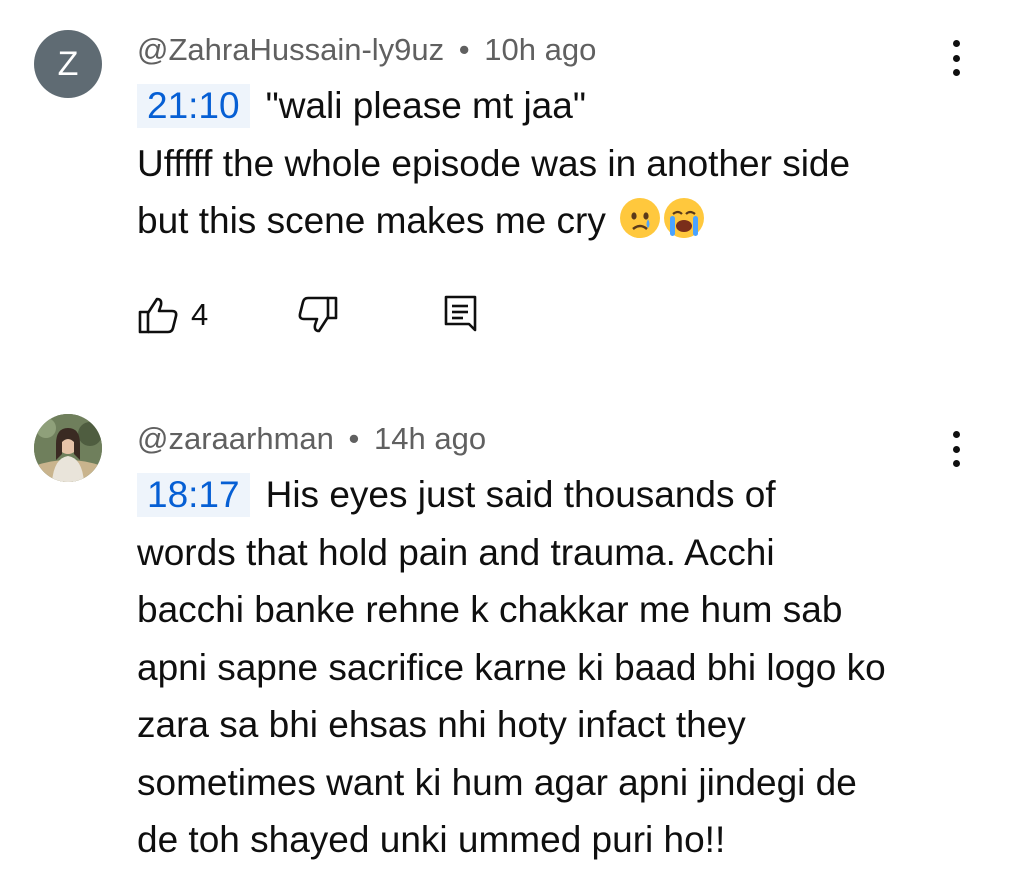 This screenshot has width=1024, height=891. I want to click on comment-line: 18:17 His eyes just said thousands of, so click(557, 495).